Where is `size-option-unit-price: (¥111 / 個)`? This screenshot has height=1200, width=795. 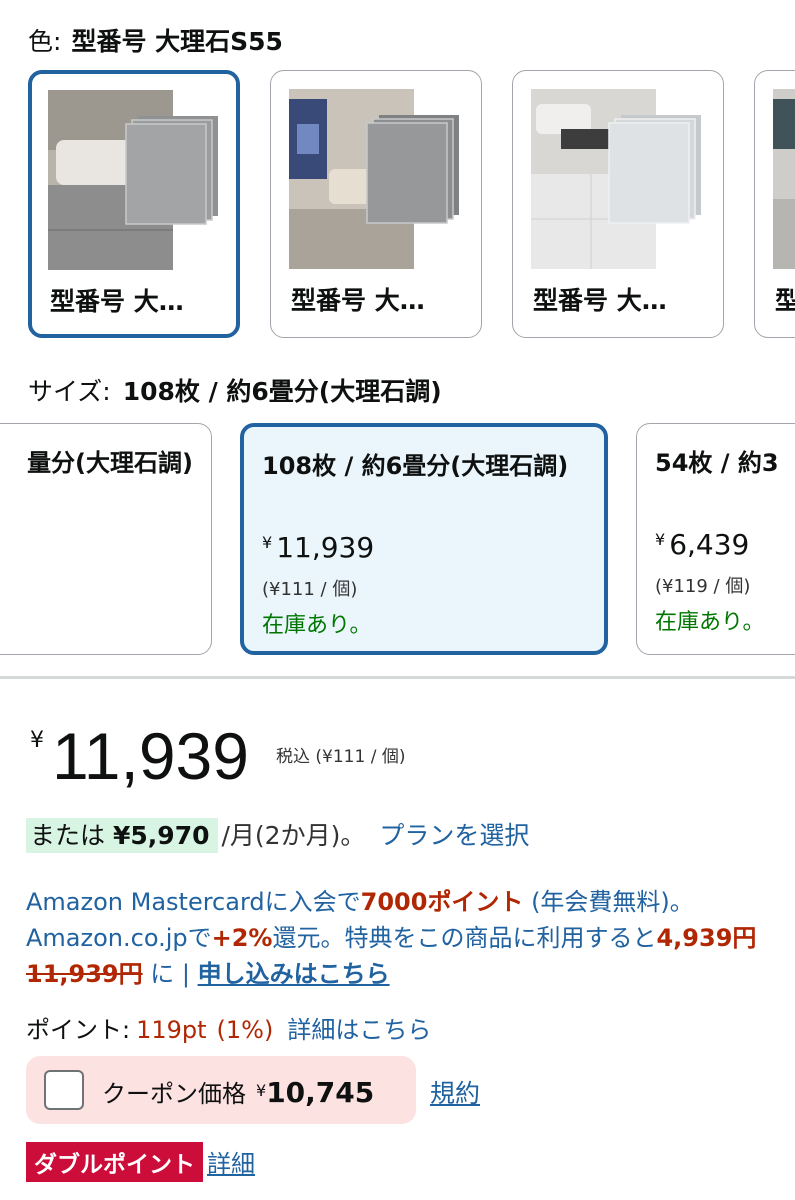 size-option-unit-price: (¥111 / 個) is located at coordinates (310, 589).